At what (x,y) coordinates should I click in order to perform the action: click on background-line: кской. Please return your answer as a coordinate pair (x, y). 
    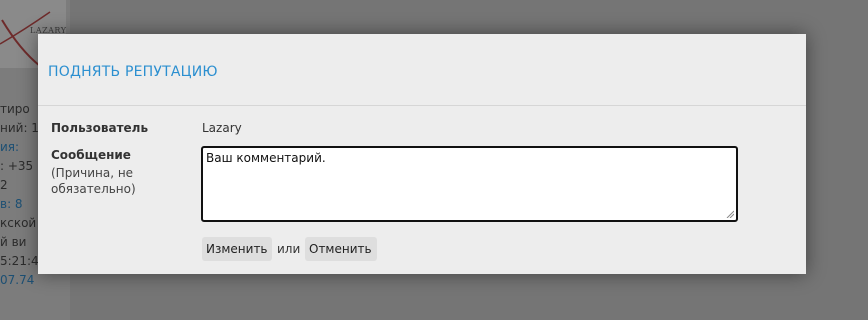
    Looking at the image, I should click on (18, 223).